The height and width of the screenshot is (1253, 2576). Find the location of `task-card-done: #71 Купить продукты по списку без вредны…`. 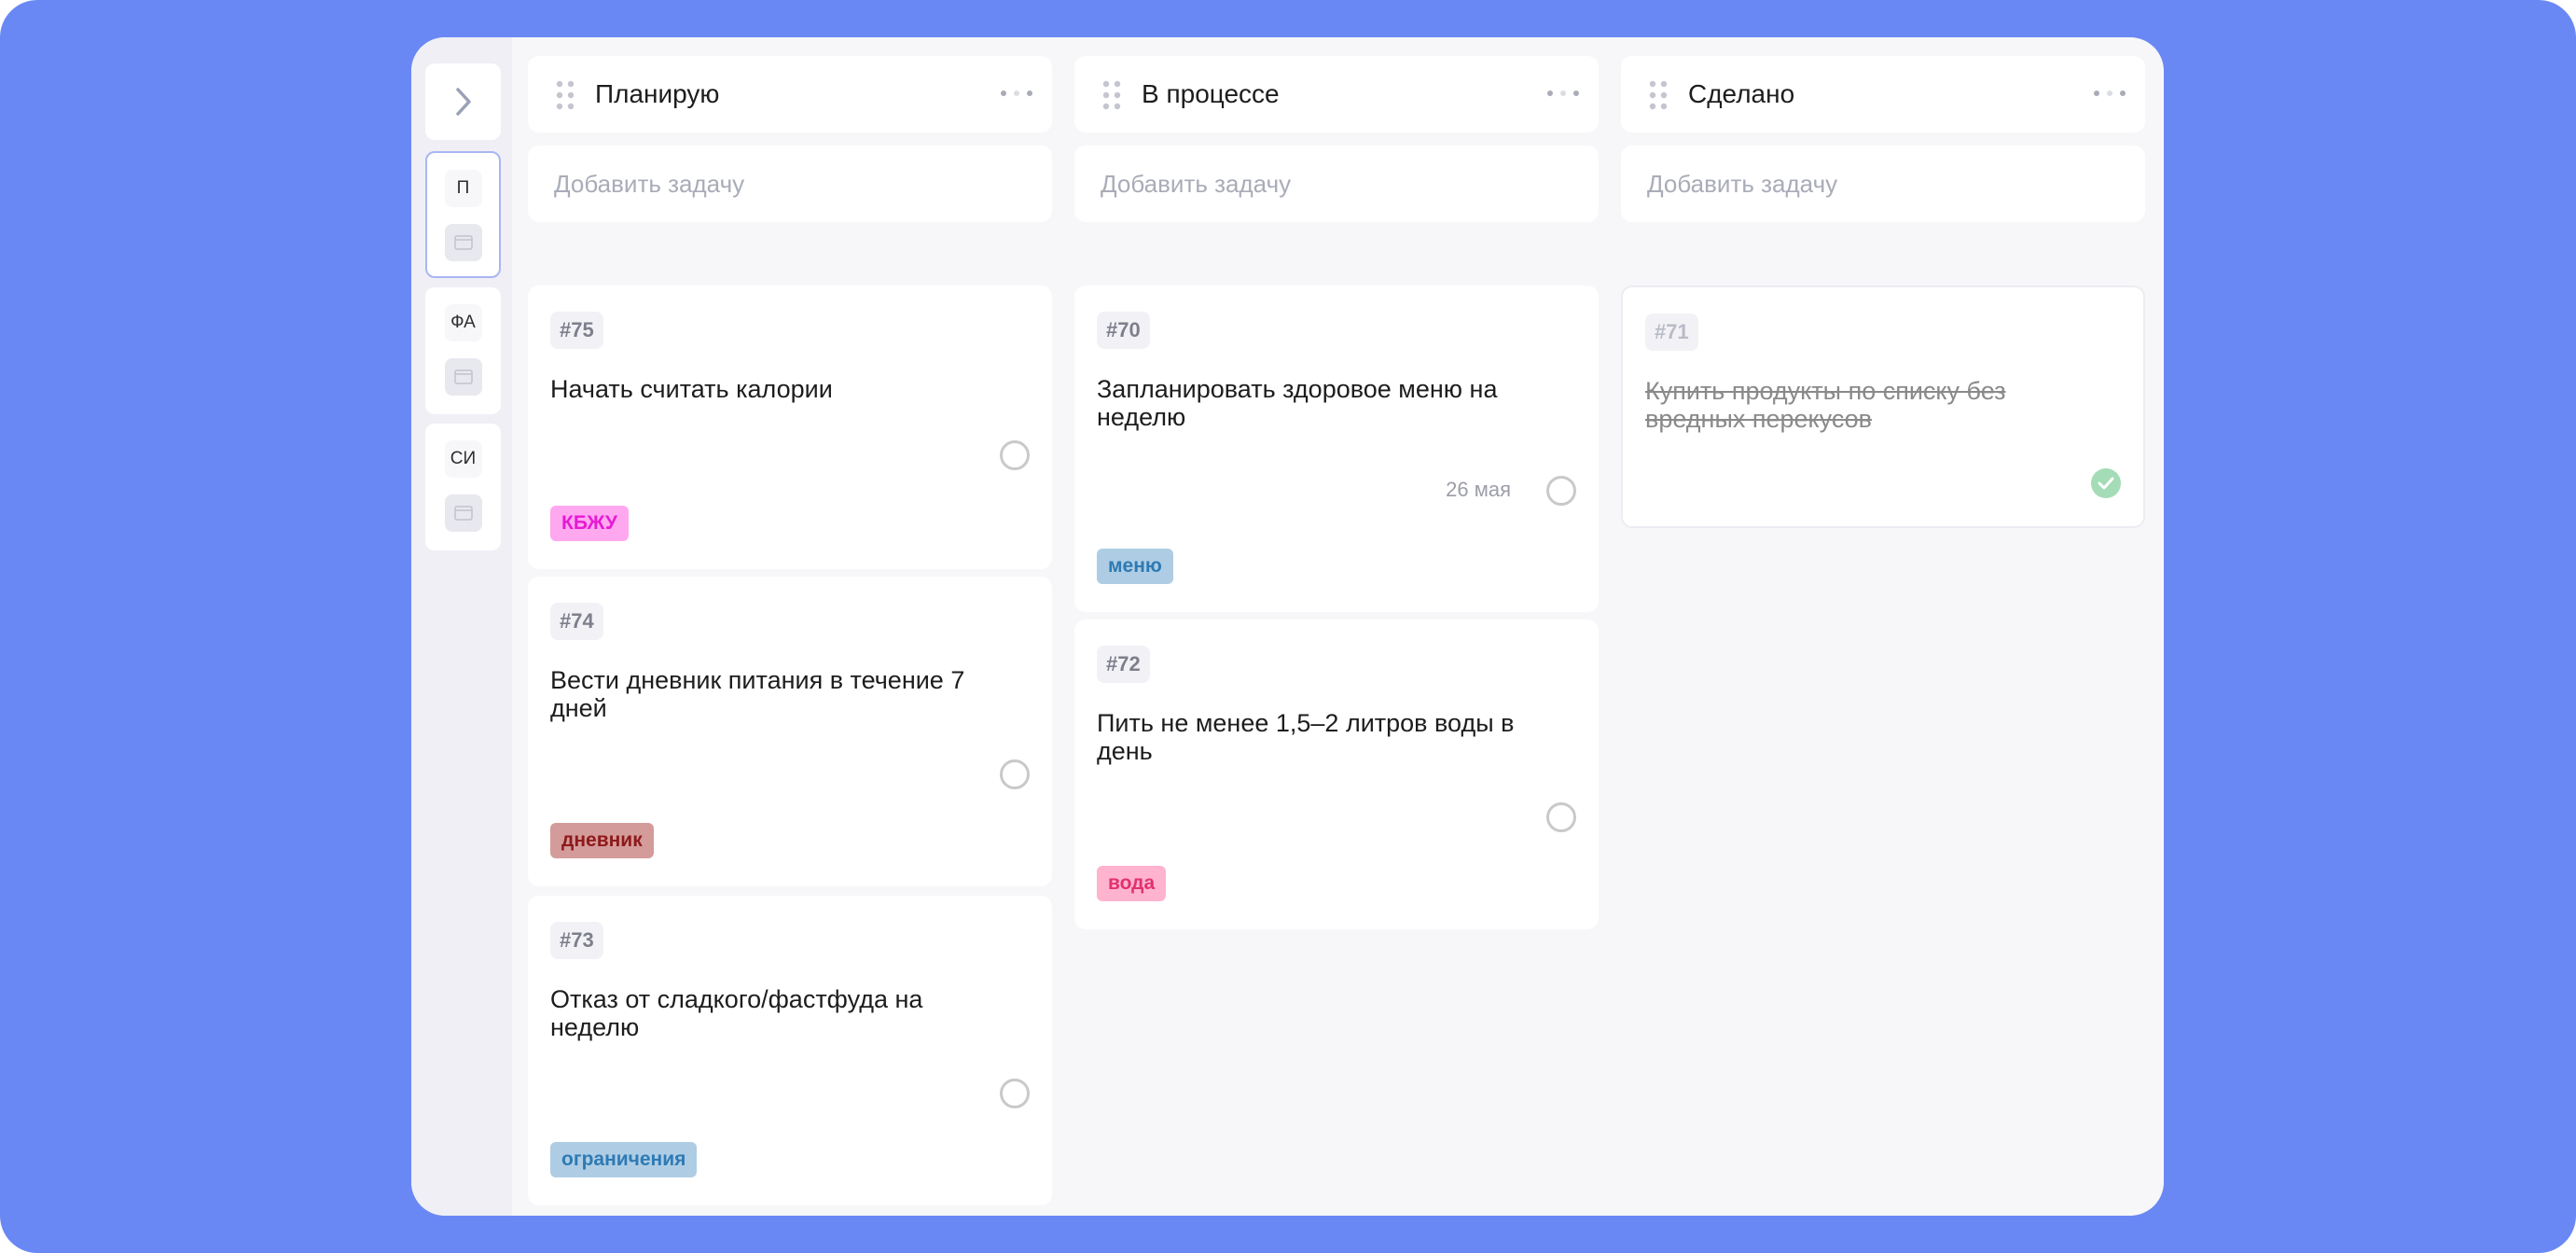

task-card-done: #71 Купить продукты по списку без вредны… is located at coordinates (1883, 406).